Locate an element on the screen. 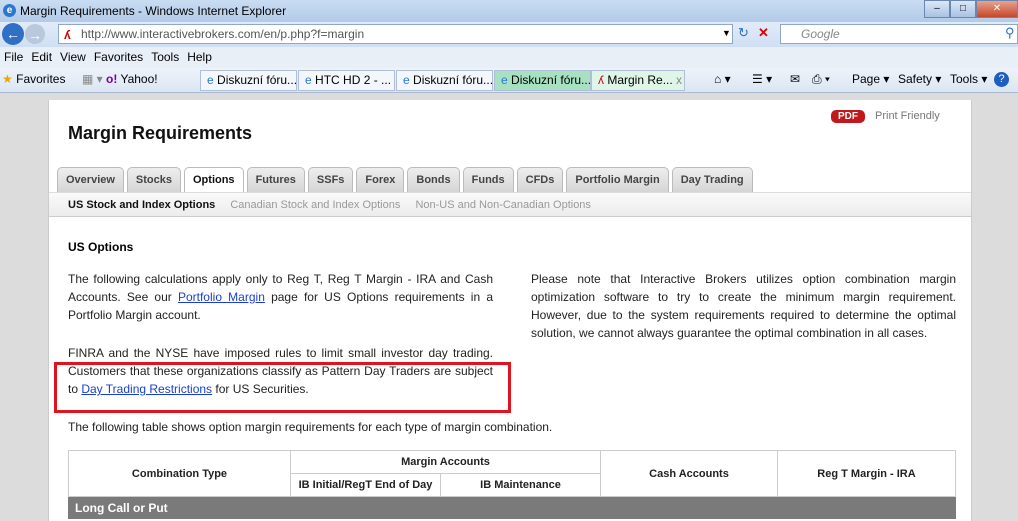 The height and width of the screenshot is (521, 1018). close-button: ✕ is located at coordinates (997, 9).